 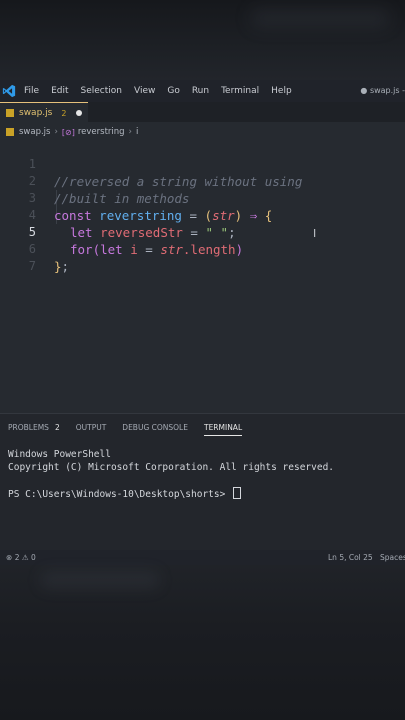 I want to click on mouse-ibeam-icon: I, so click(x=315, y=233).